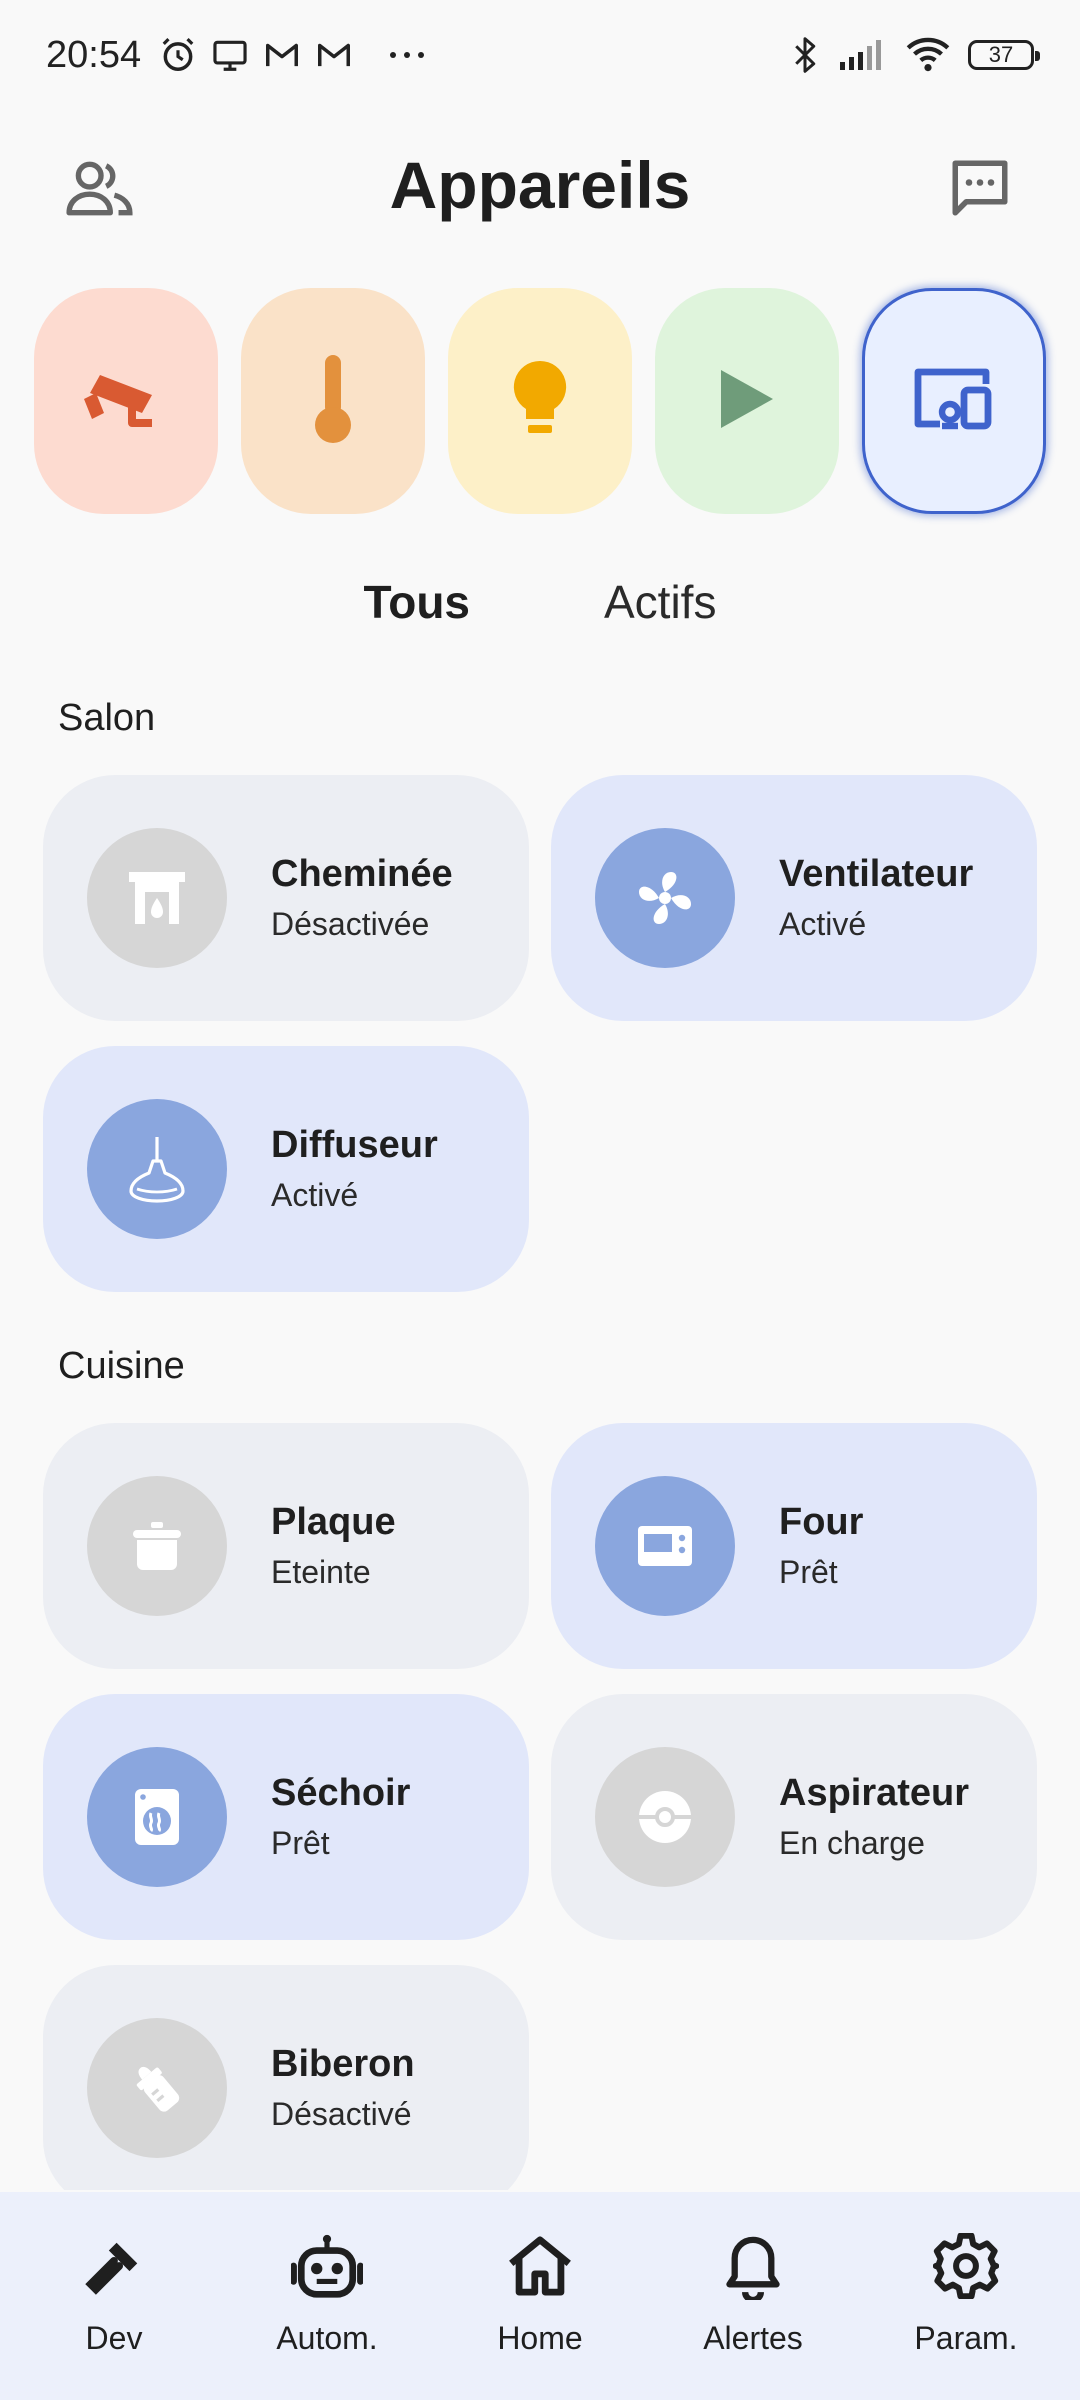  What do you see at coordinates (286, 1817) in the screenshot?
I see `device-card-dryer: Séchoir Prêt` at bounding box center [286, 1817].